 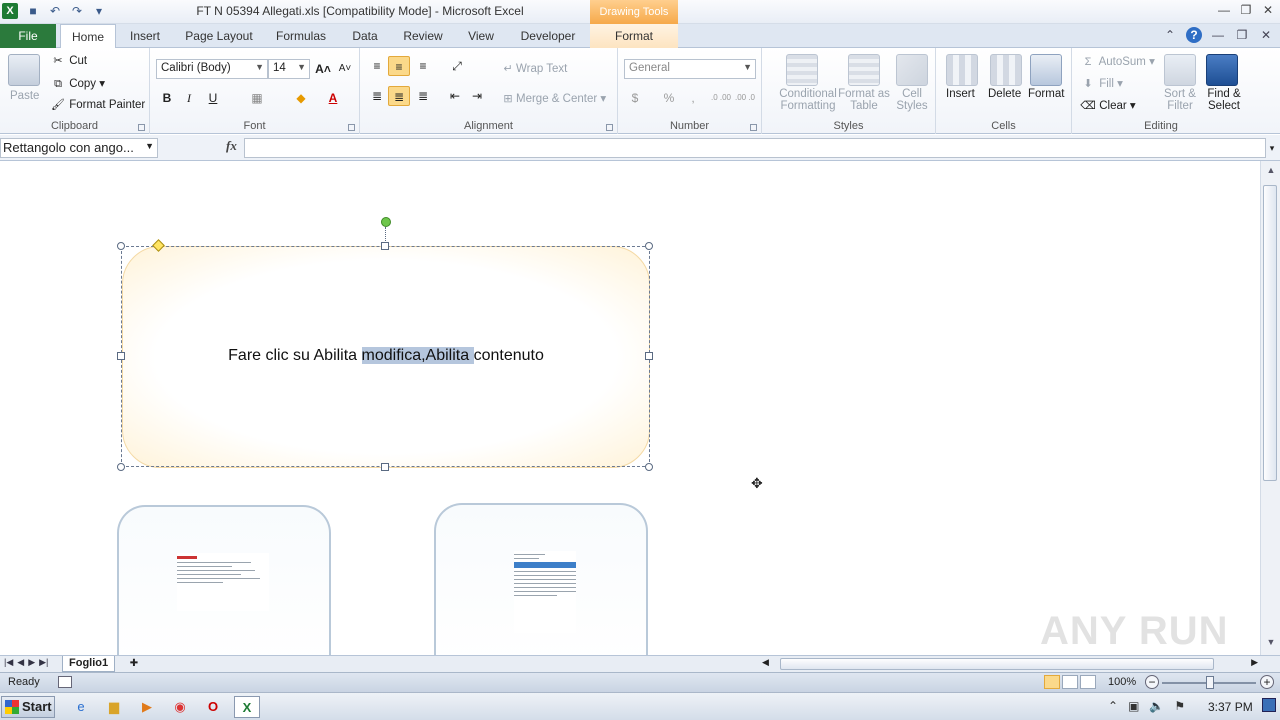 I want to click on italic-button: I, so click(x=189, y=98).